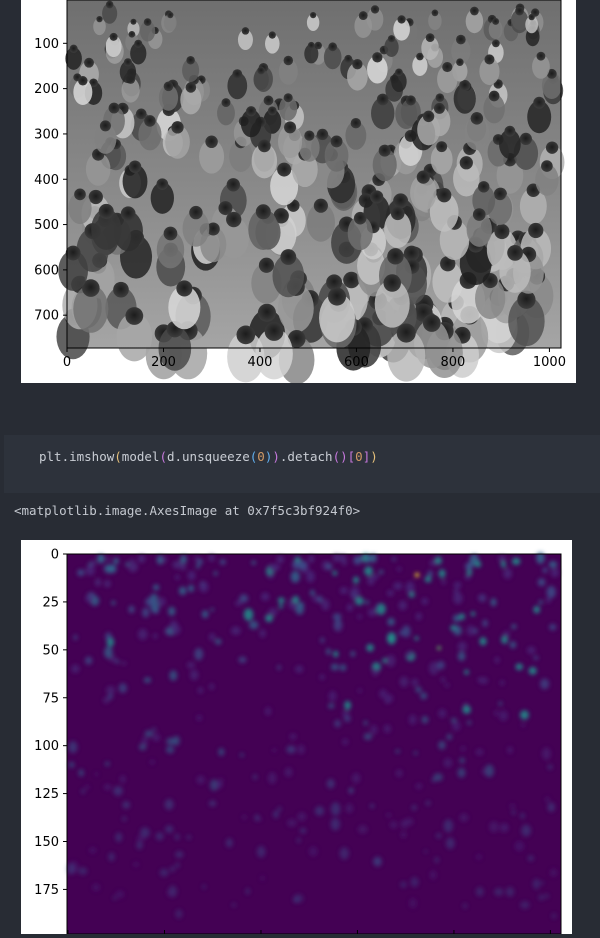  Describe the element at coordinates (46, 316) in the screenshot. I see `y-tick-label: 700` at that location.